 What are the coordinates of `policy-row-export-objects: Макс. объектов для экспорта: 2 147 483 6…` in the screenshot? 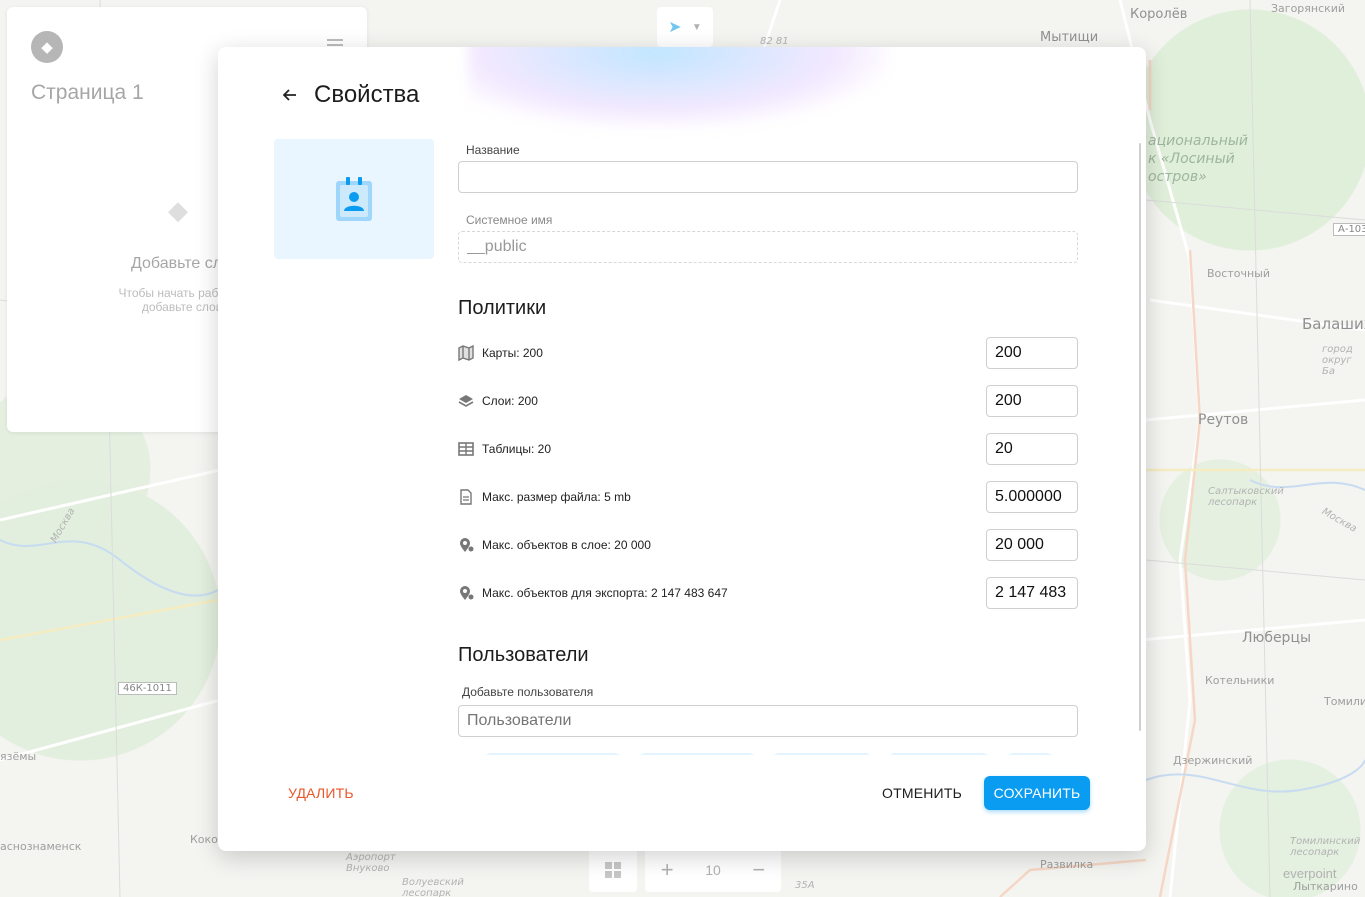 It's located at (768, 593).